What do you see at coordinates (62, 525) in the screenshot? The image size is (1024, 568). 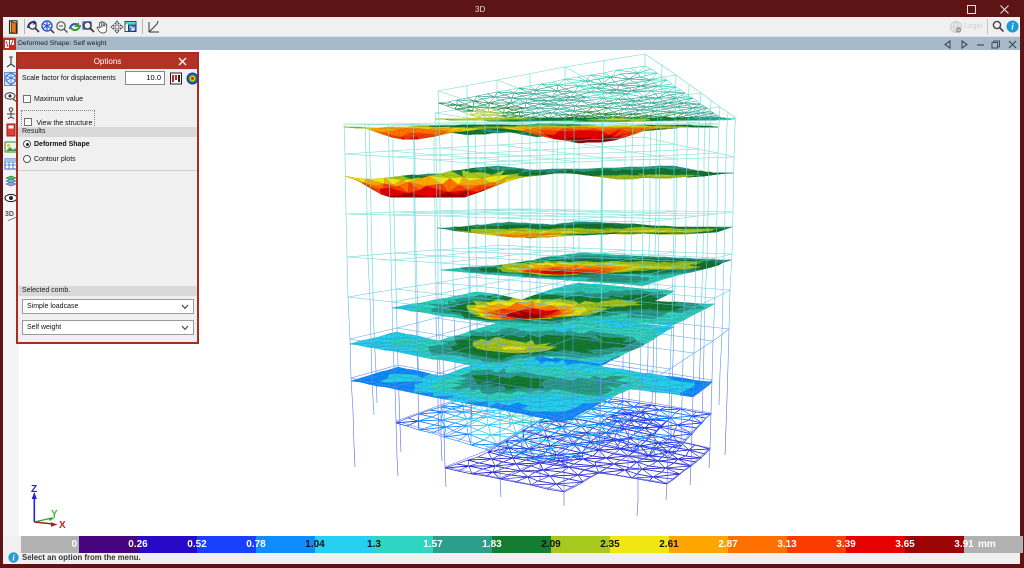 I see `svg-text: X` at bounding box center [62, 525].